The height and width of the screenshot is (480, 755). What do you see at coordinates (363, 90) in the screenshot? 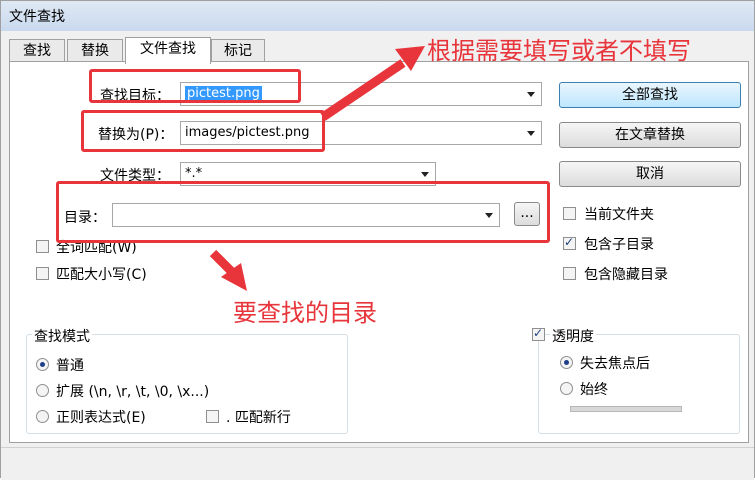
I see `arrow-line-top` at bounding box center [363, 90].